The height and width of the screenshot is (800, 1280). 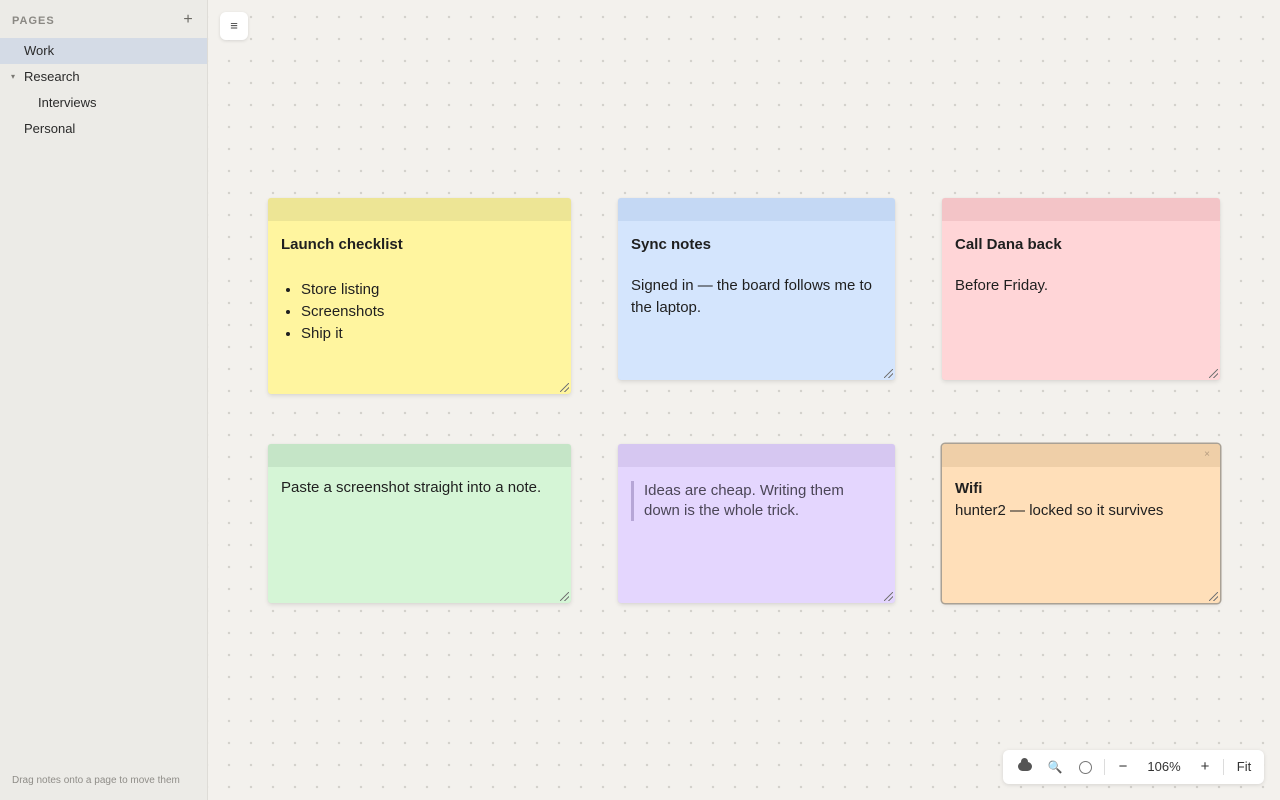 What do you see at coordinates (1081, 455) in the screenshot?
I see `note-drag-bar: ×` at bounding box center [1081, 455].